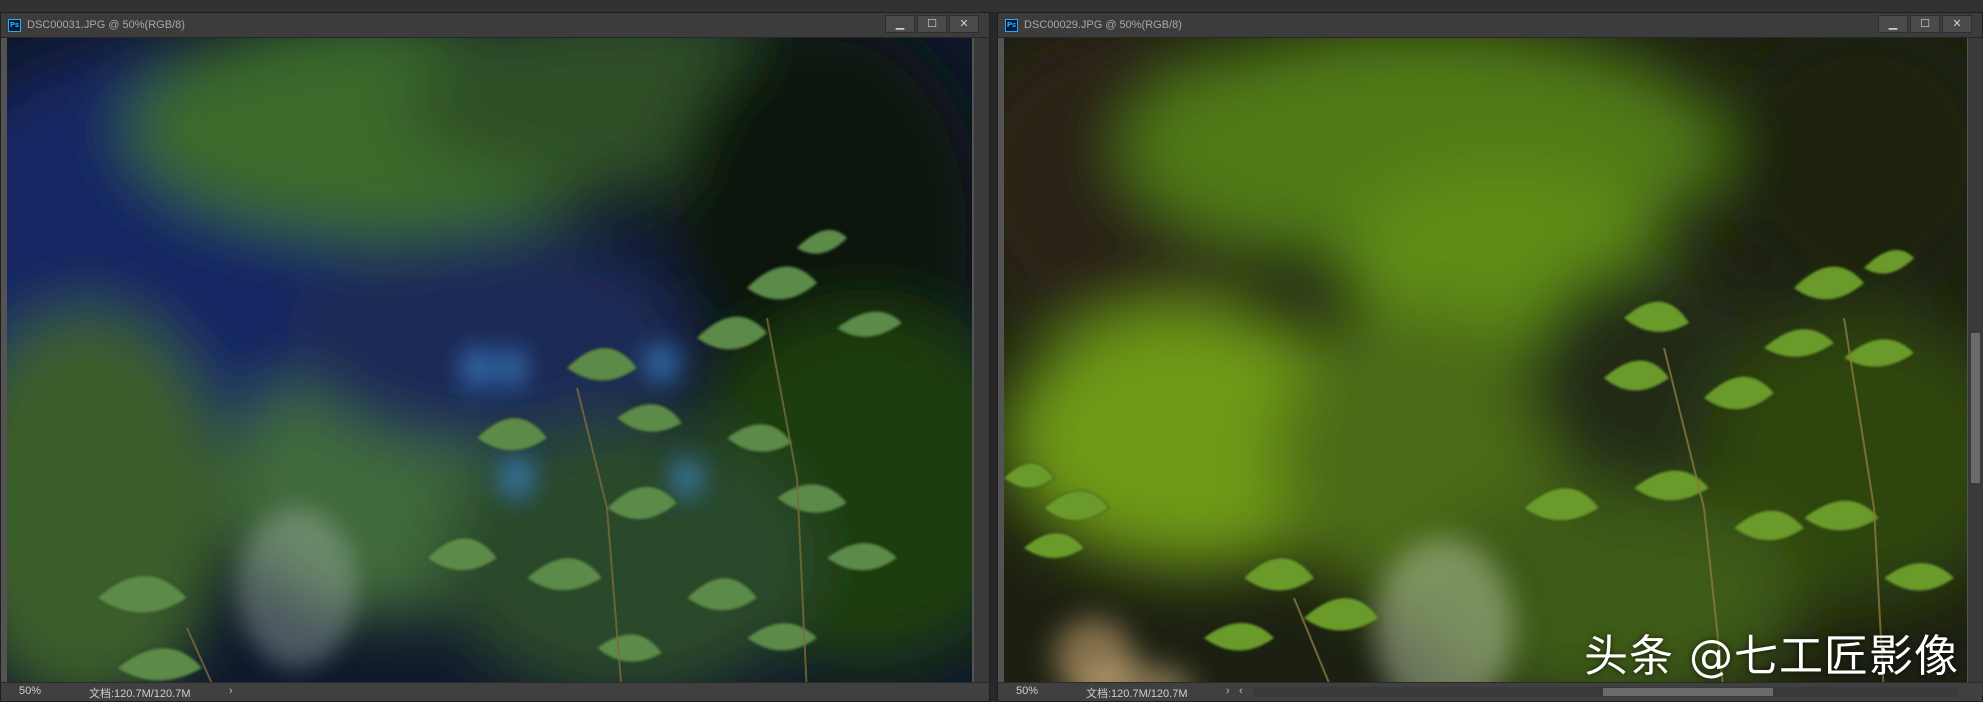 The width and height of the screenshot is (1983, 702). Describe the element at coordinates (1241, 691) in the screenshot. I see `chevron-left-icon: ‹` at that location.